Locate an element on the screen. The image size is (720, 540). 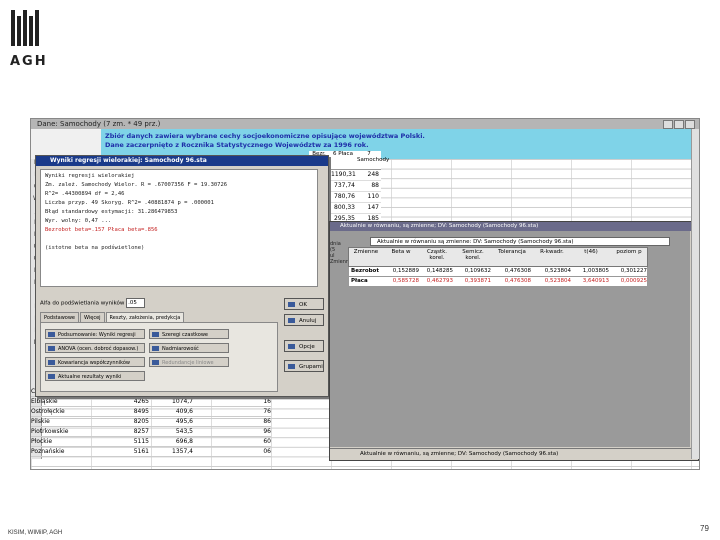
window-title: Dane: Samochody (7 zm. * 49 prz.) is located at coordinates (365, 124).